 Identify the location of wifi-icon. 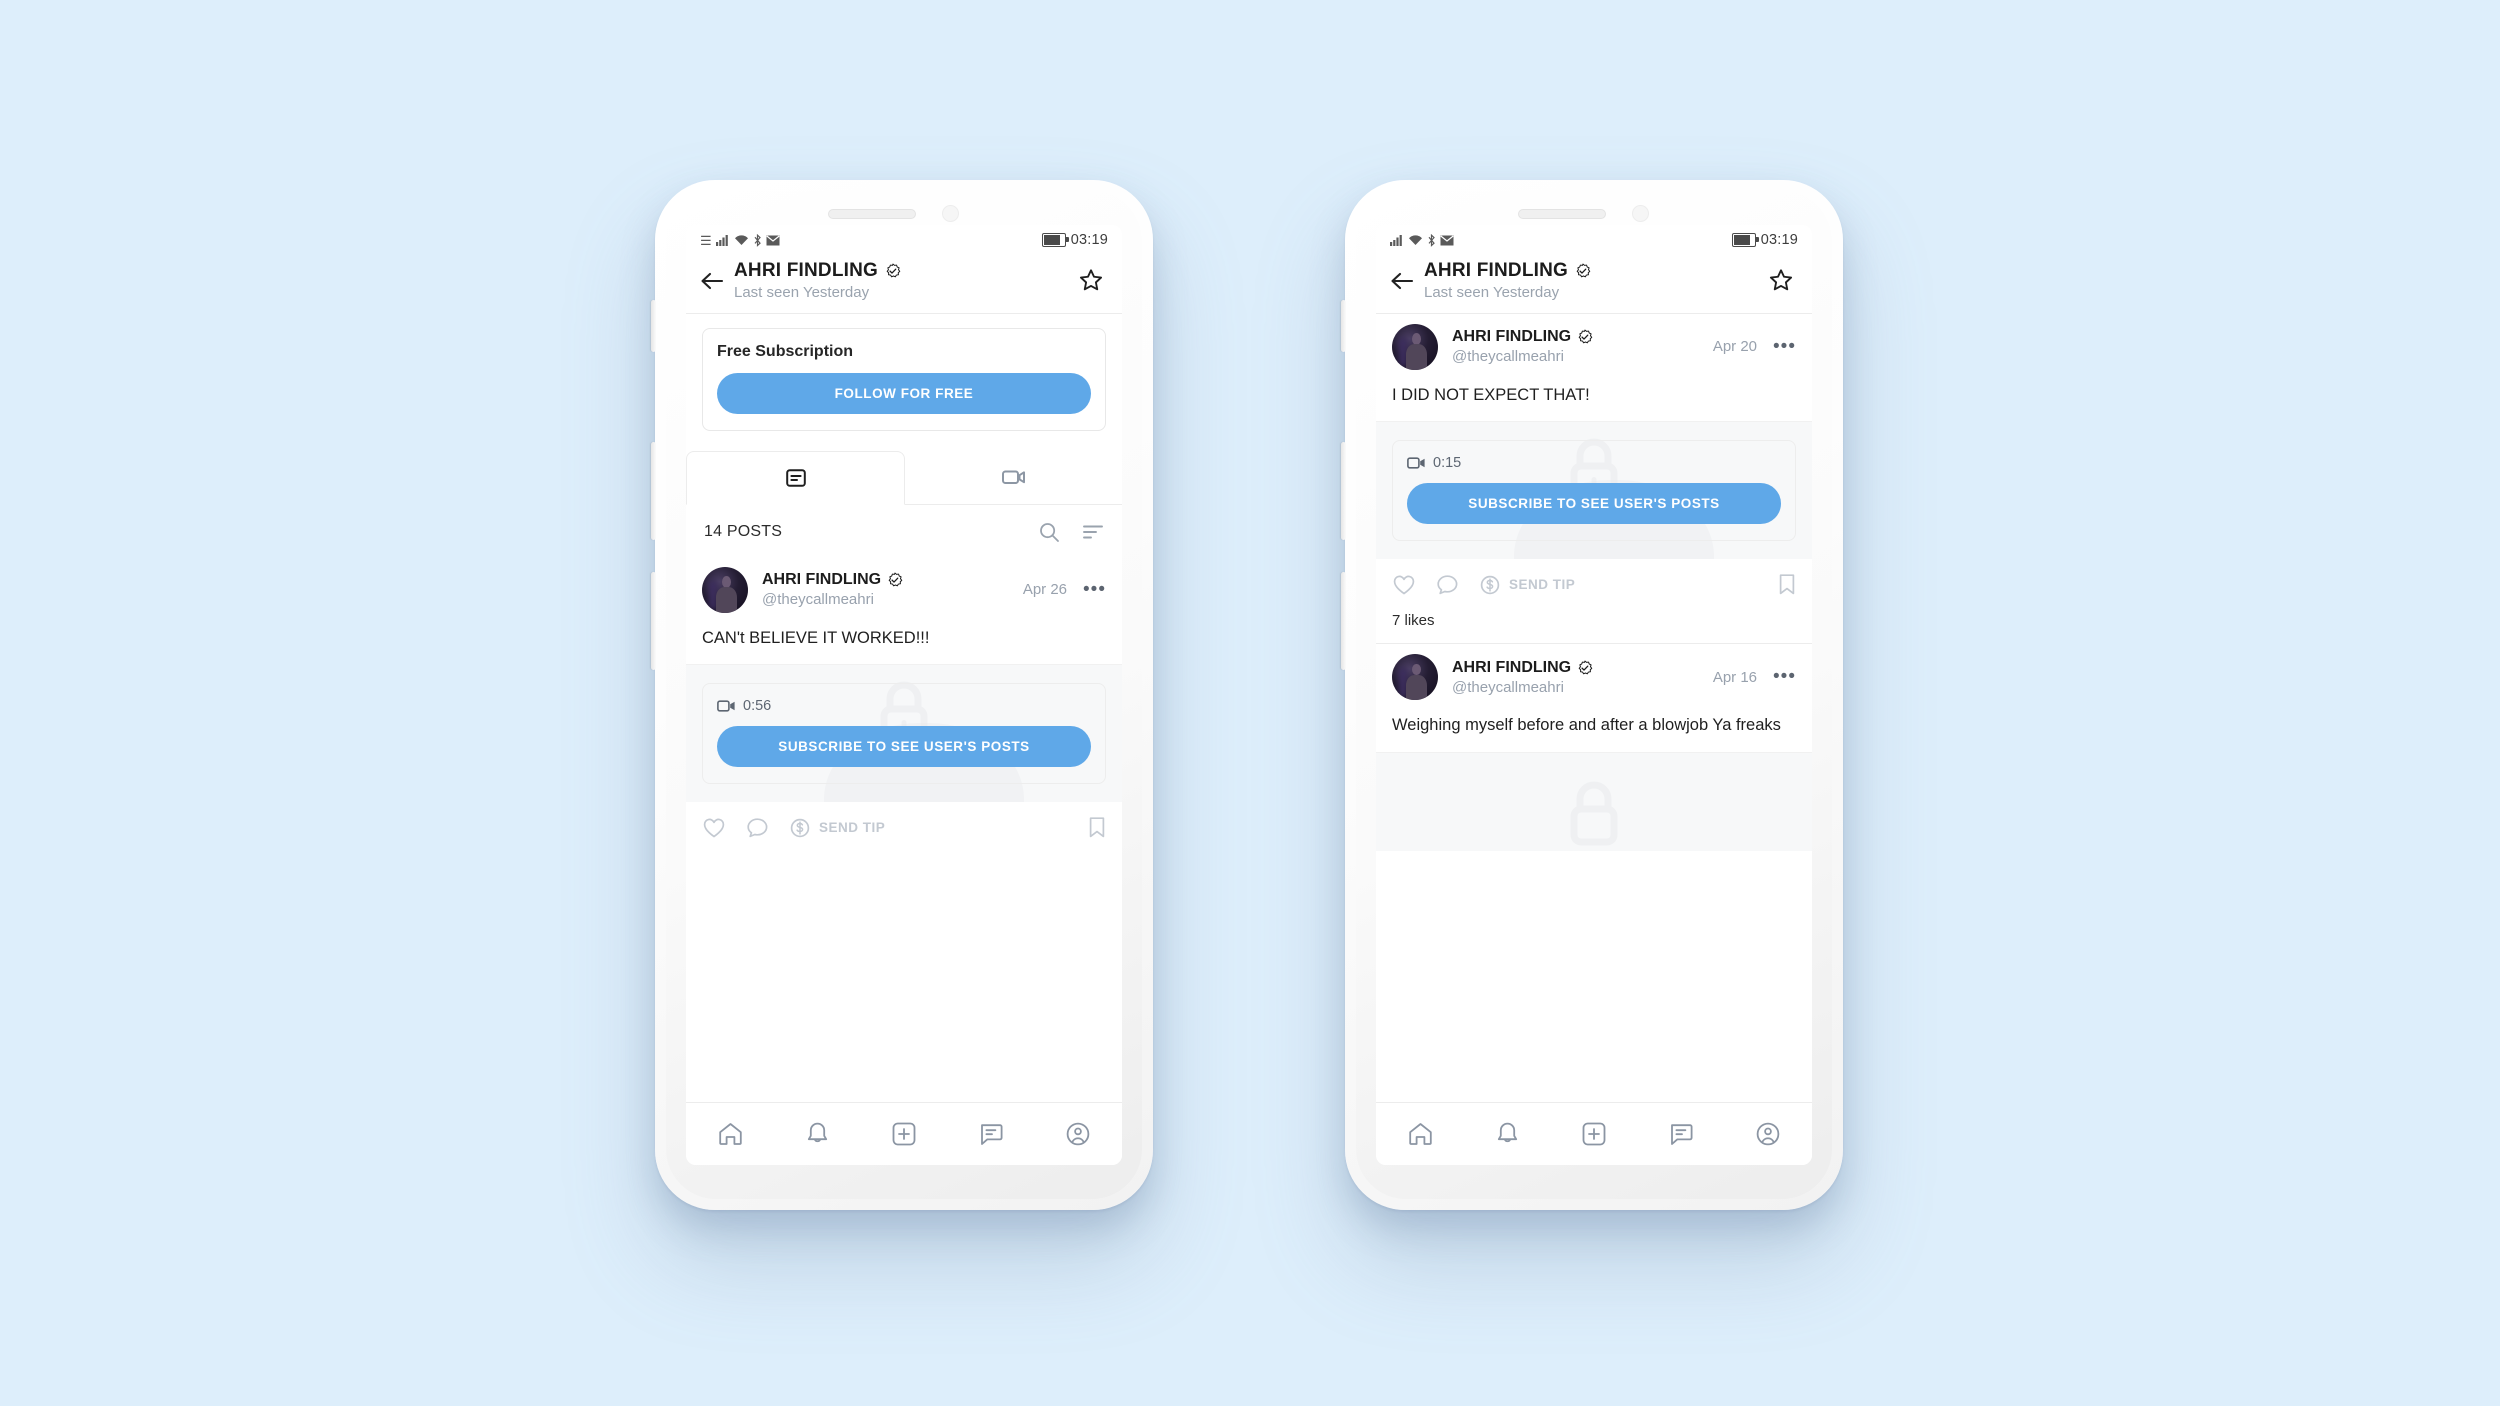
(1415, 240).